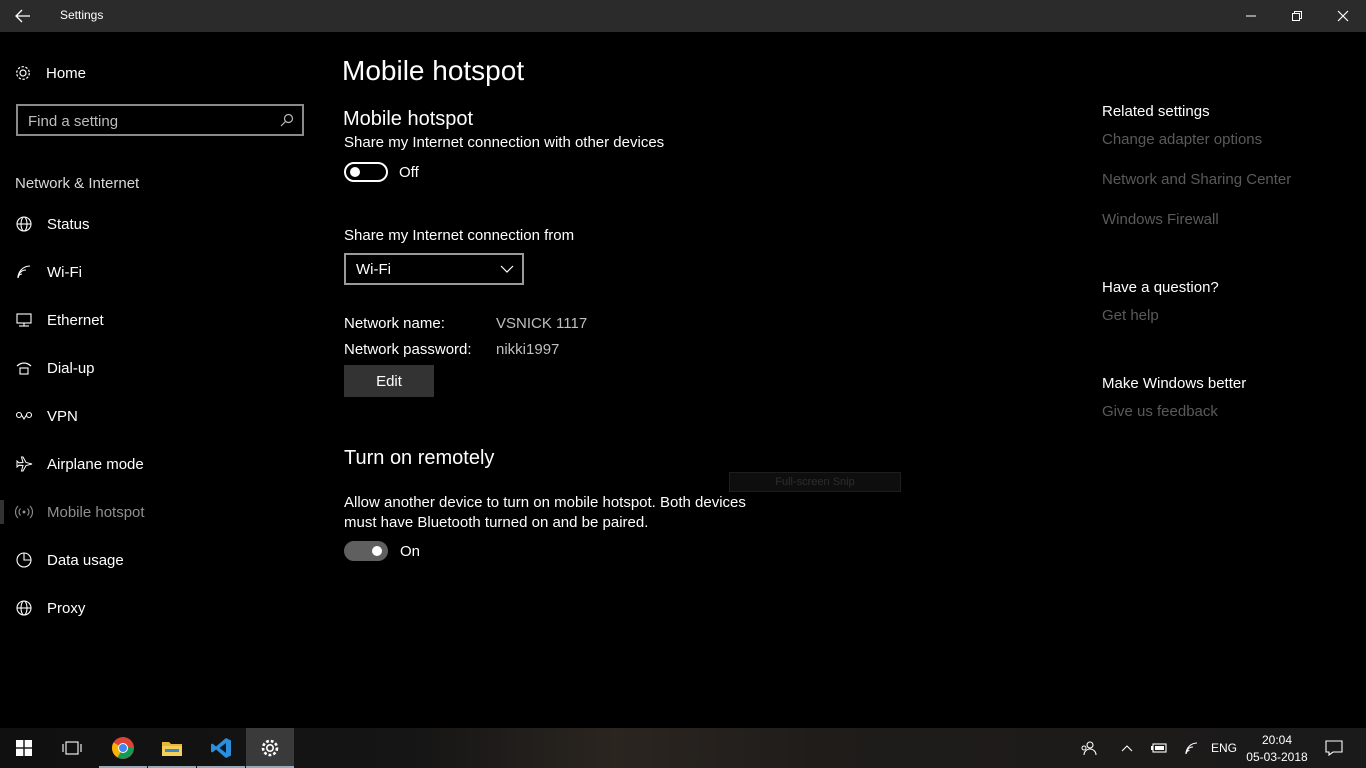 The height and width of the screenshot is (768, 1366). I want to click on network-password-label: Network password:, so click(408, 349).